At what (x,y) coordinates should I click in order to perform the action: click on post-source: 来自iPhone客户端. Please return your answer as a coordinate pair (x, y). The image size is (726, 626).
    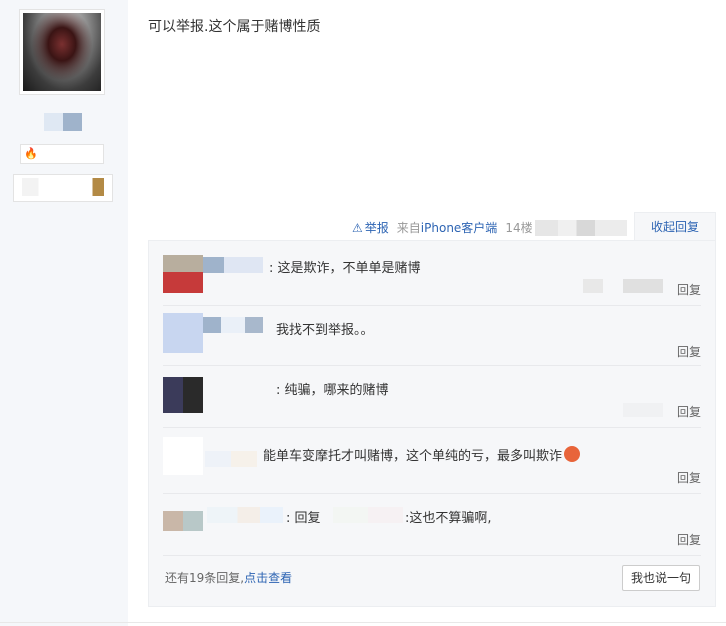
    Looking at the image, I should click on (447, 227).